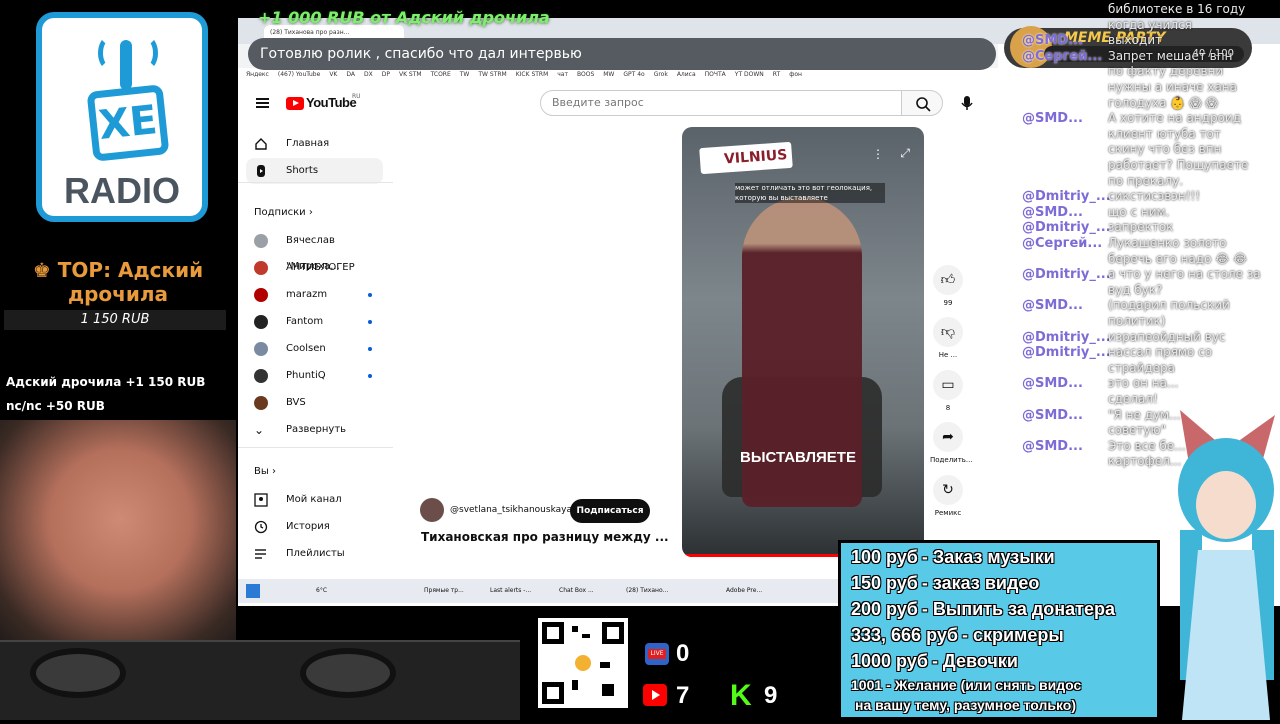  What do you see at coordinates (315, 182) in the screenshot?
I see `sidebar-divider` at bounding box center [315, 182].